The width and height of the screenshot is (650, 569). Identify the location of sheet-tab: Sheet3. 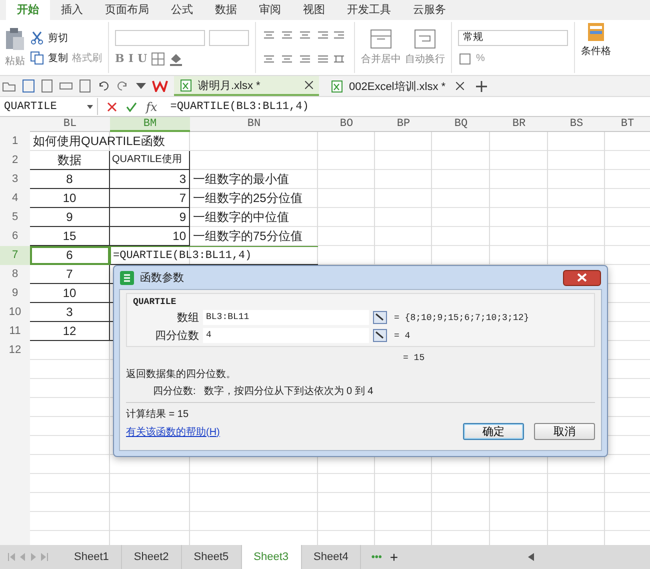
(272, 557).